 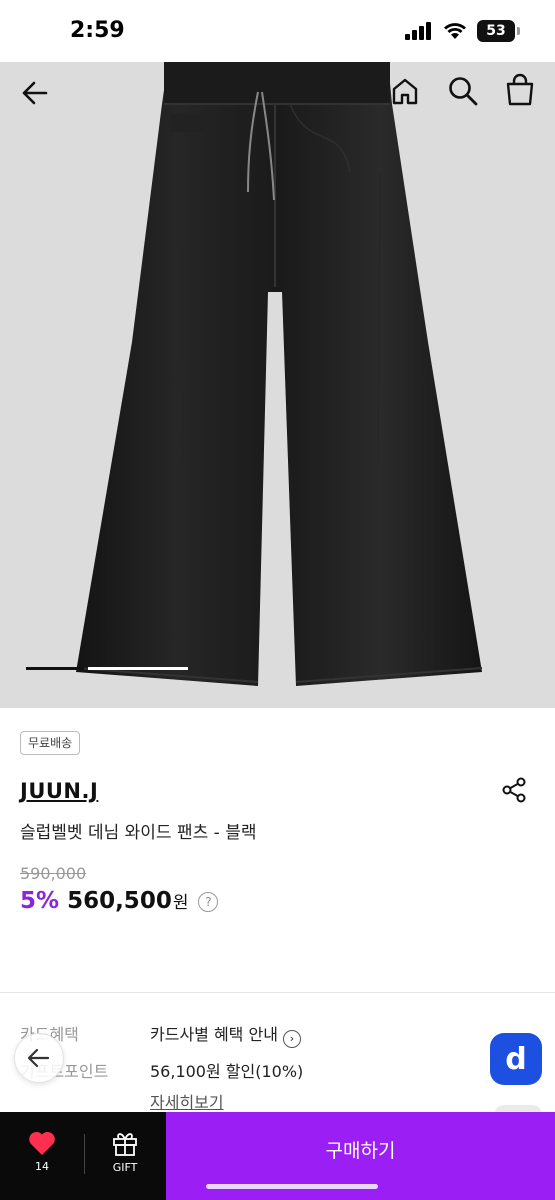 I want to click on signal-icon, so click(x=418, y=31).